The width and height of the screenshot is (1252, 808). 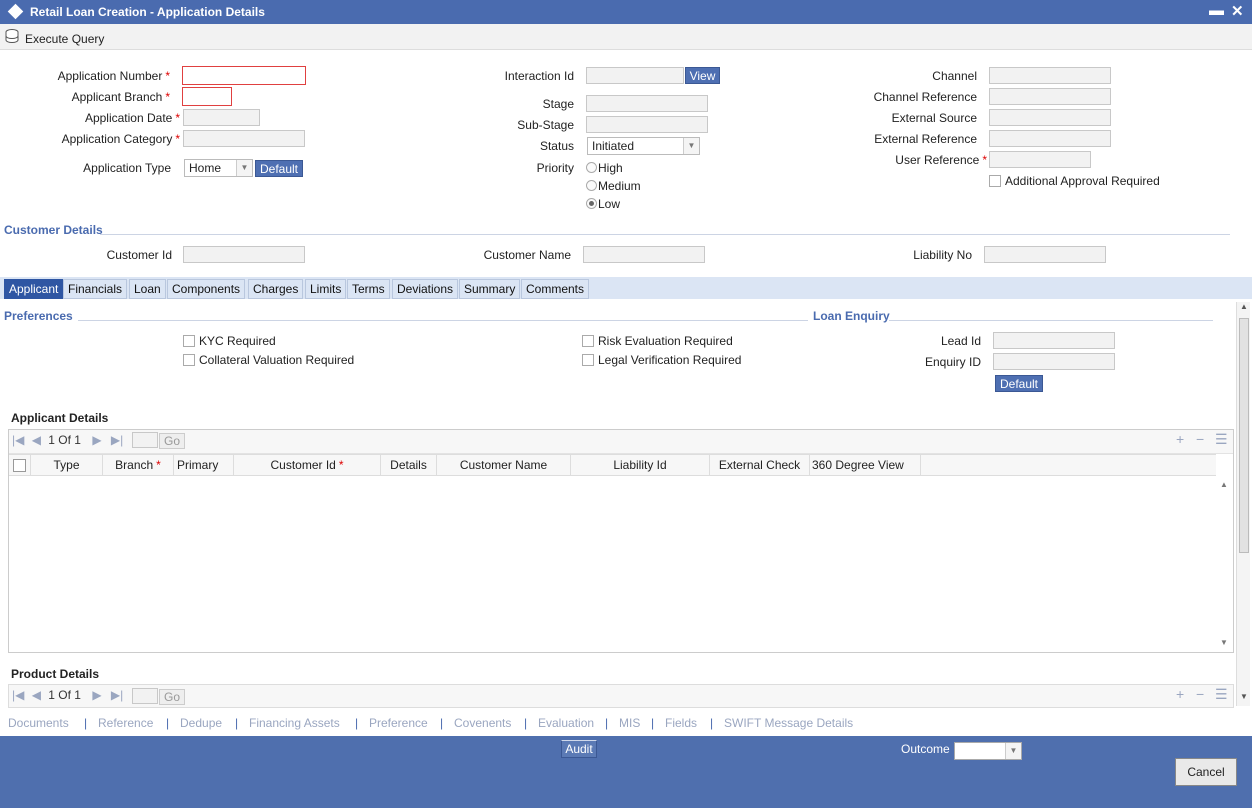 I want to click on vertical-scrollbar: ▲ ▼, so click(x=1243, y=504).